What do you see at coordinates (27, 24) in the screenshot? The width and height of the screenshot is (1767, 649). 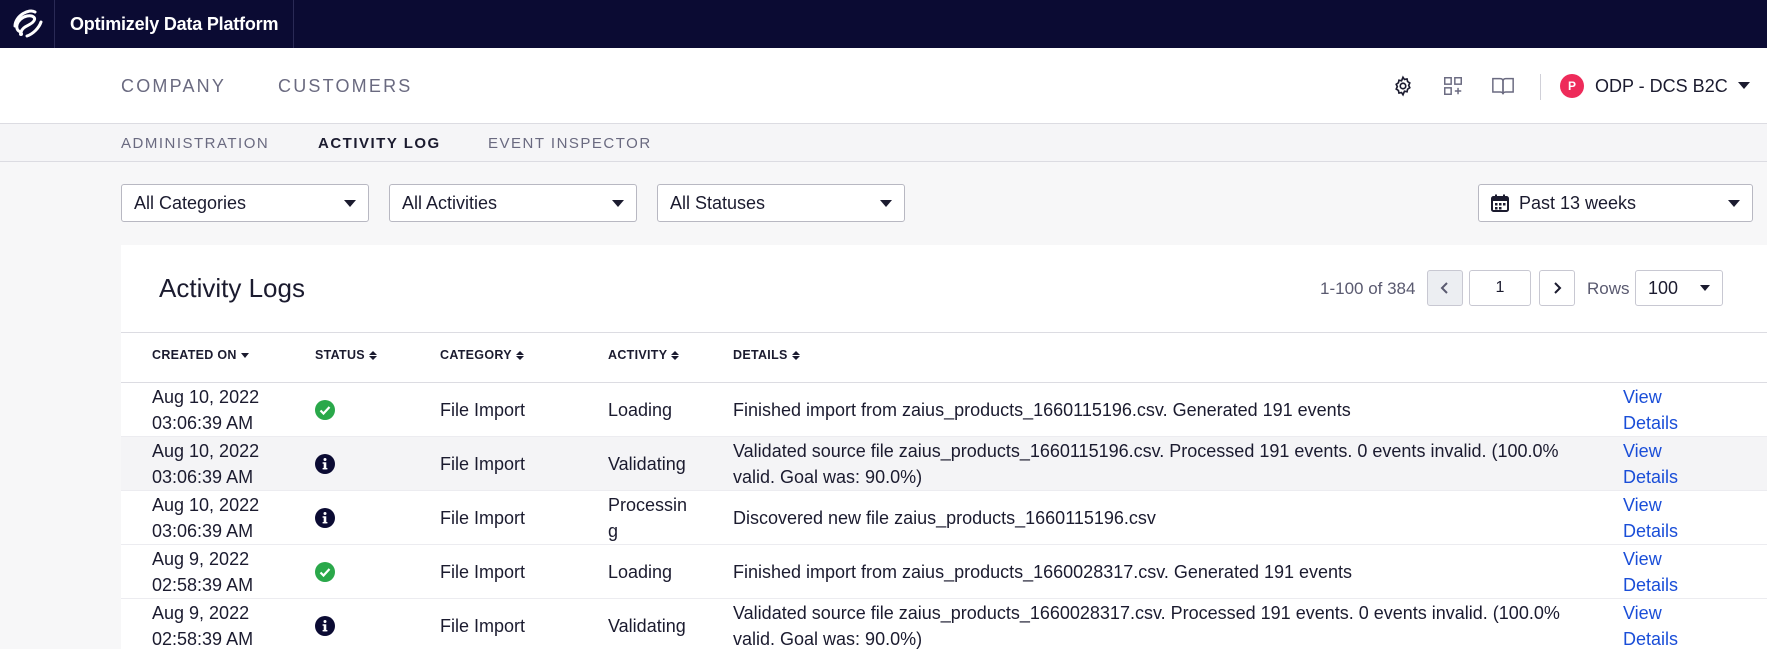 I see `optimizely-logo-icon` at bounding box center [27, 24].